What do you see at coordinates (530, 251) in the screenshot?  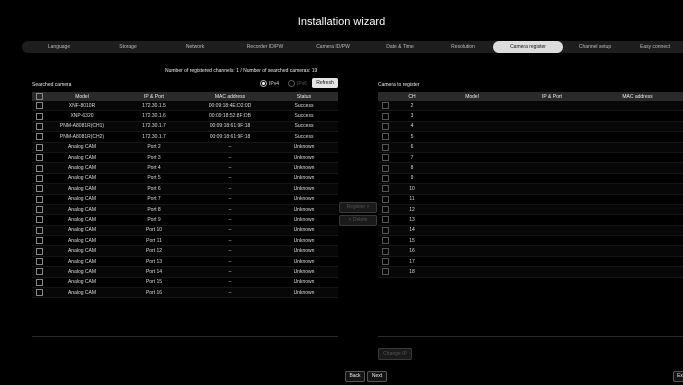 I see `register-channel-row: 16` at bounding box center [530, 251].